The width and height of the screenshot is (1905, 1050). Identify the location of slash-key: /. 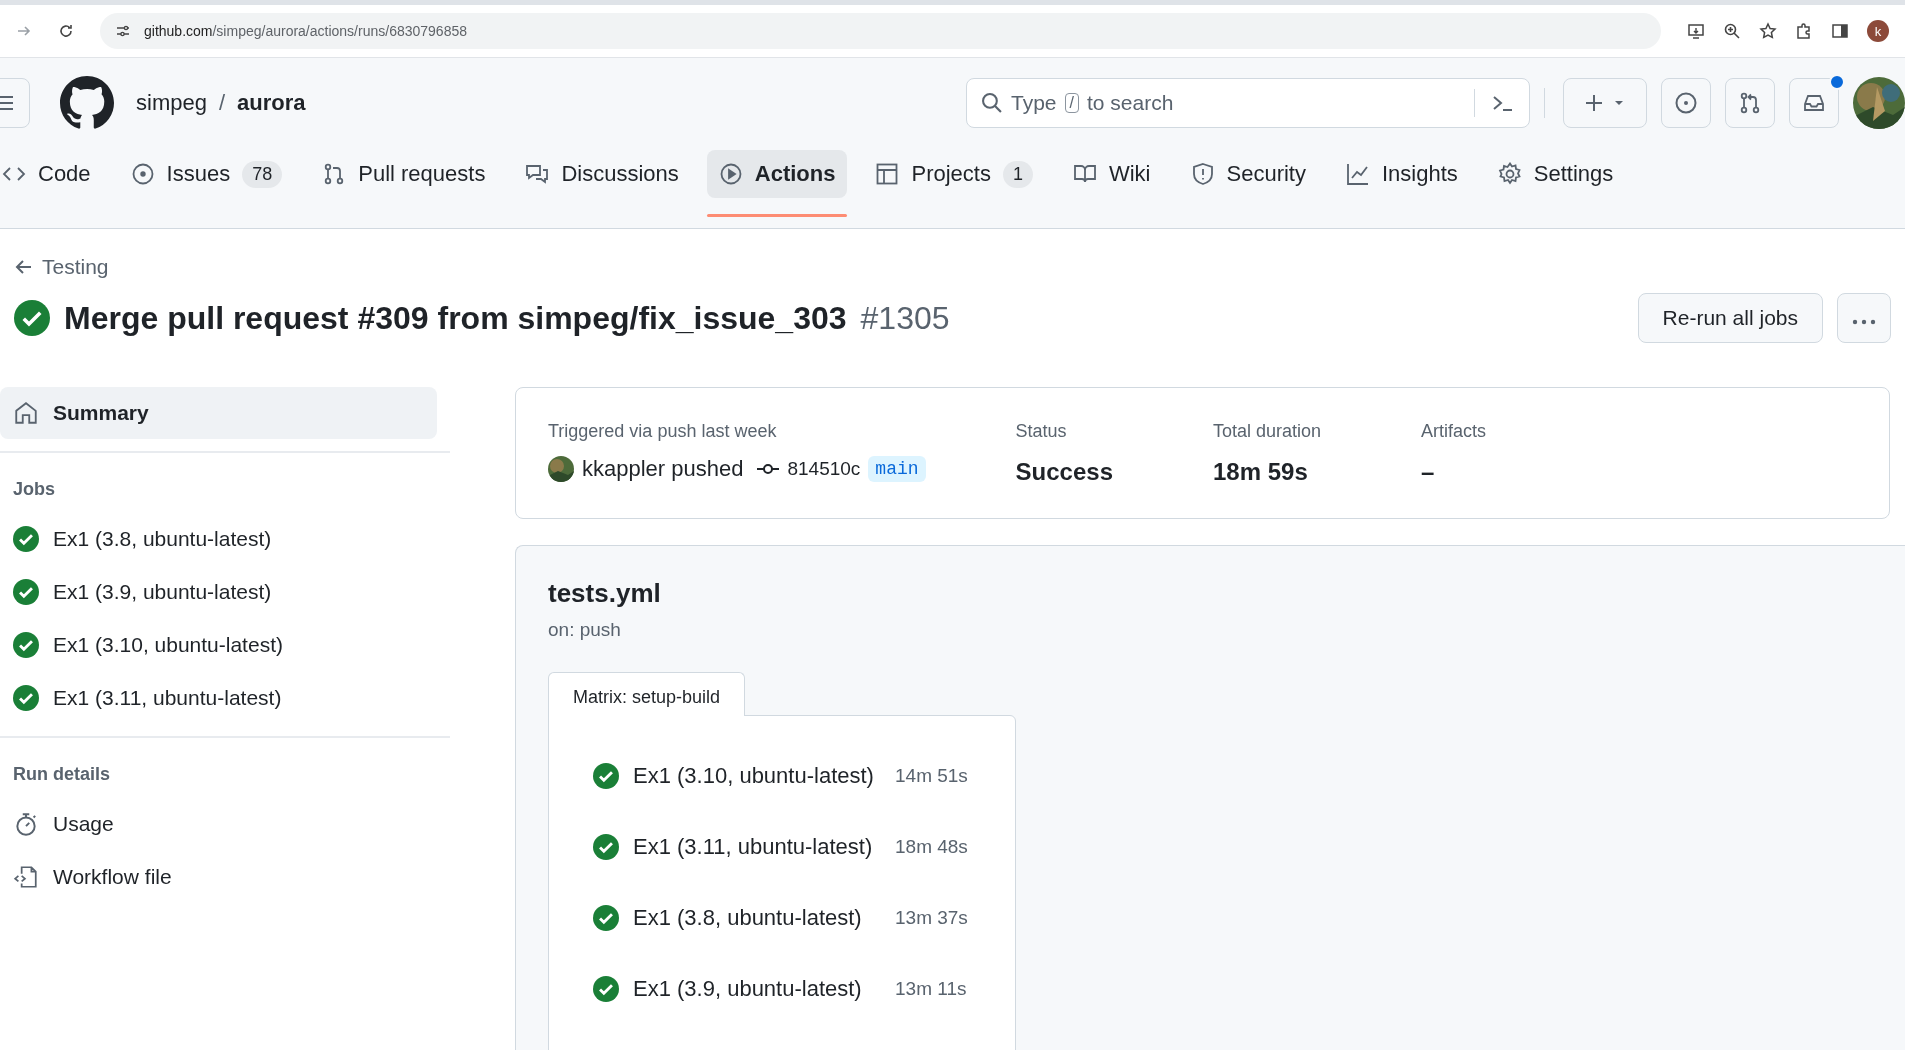
(1071, 103).